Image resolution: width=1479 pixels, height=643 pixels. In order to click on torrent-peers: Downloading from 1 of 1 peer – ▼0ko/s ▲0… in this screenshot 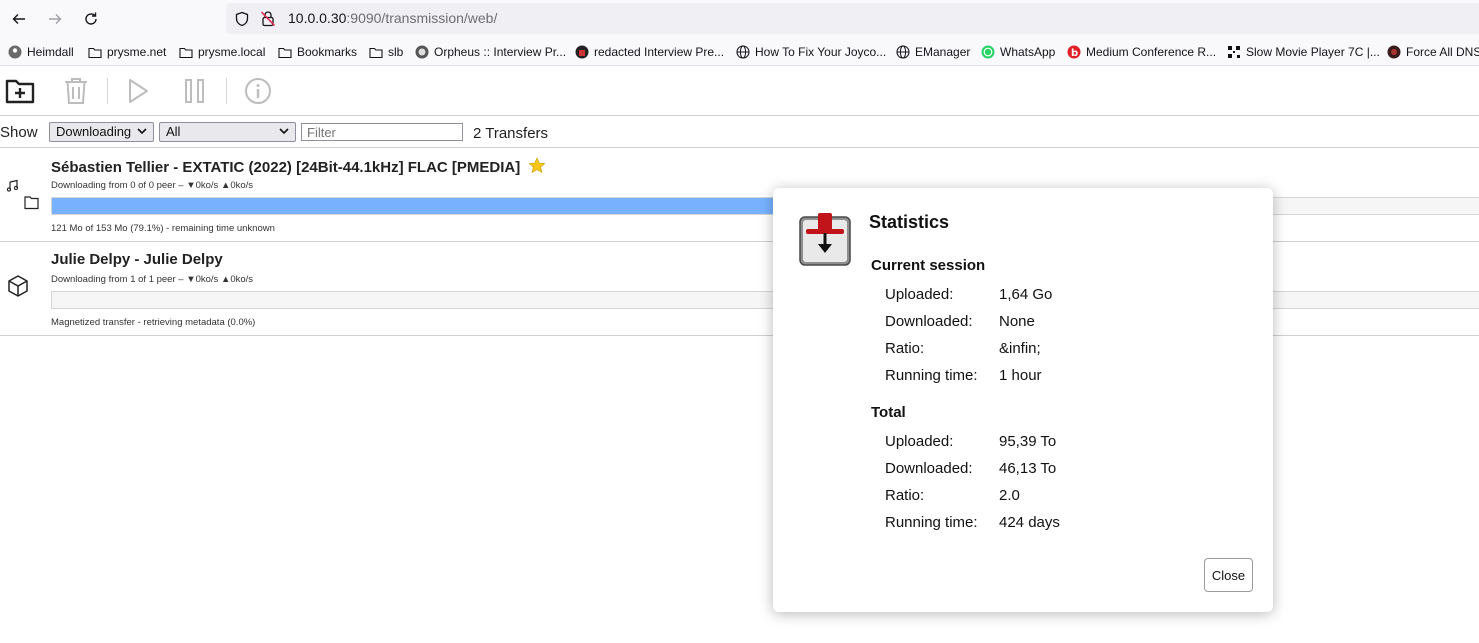, I will do `click(152, 279)`.